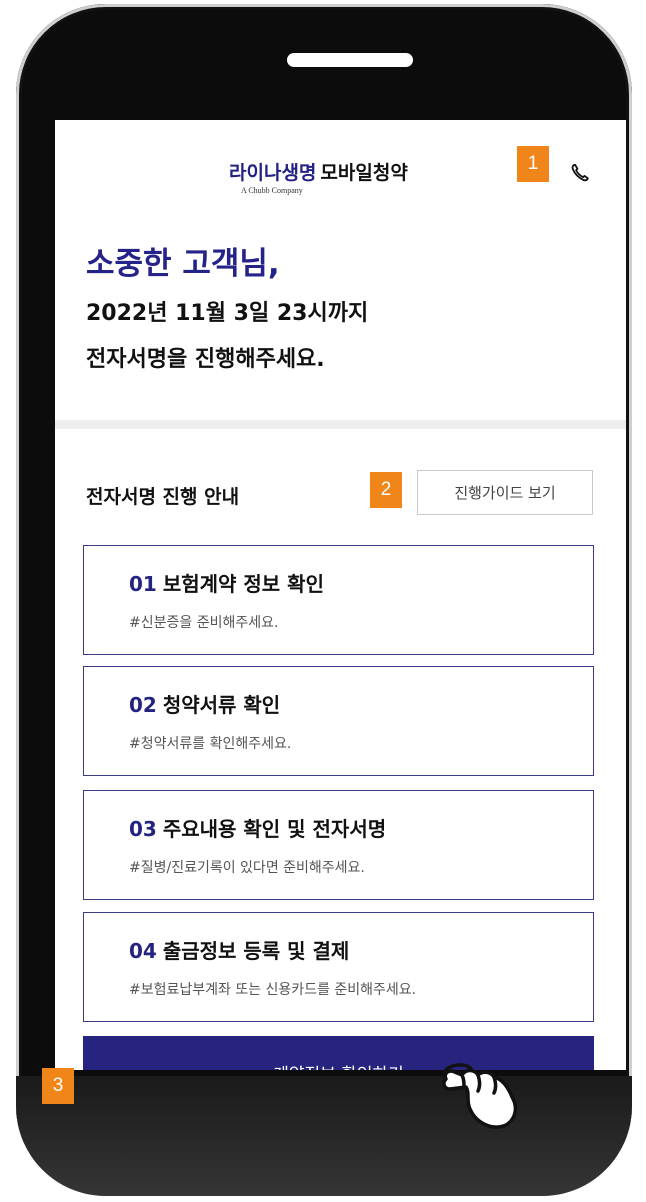 Image resolution: width=646 pixels, height=1202 pixels. What do you see at coordinates (183, 264) in the screenshot?
I see `greeting-title: 소중한 고객님,` at bounding box center [183, 264].